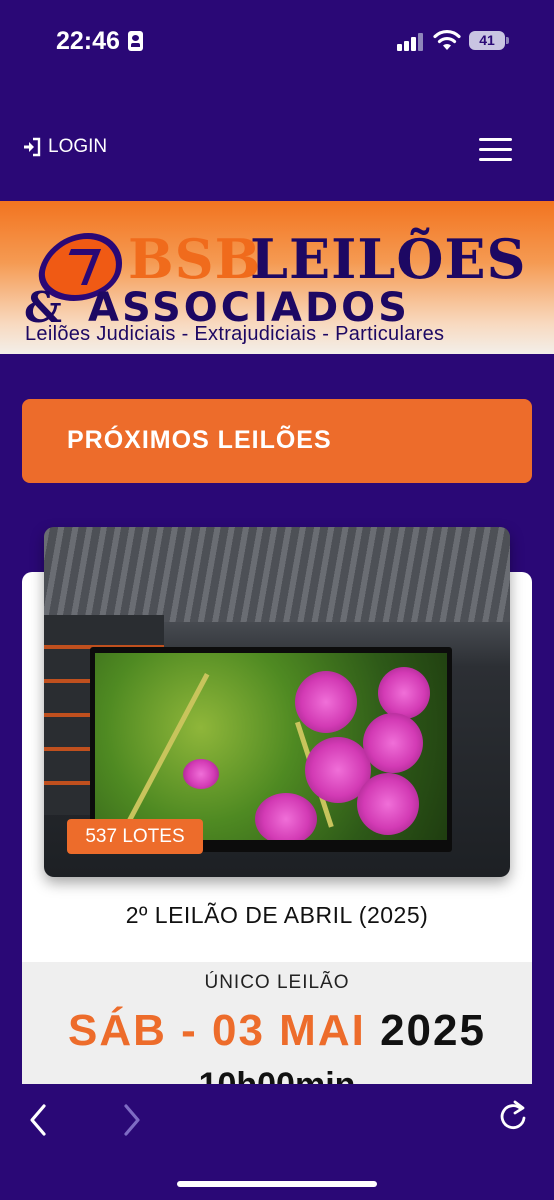 The image size is (554, 1200). I want to click on auction-date: SÁB - 03 MAI 2025, so click(277, 1031).